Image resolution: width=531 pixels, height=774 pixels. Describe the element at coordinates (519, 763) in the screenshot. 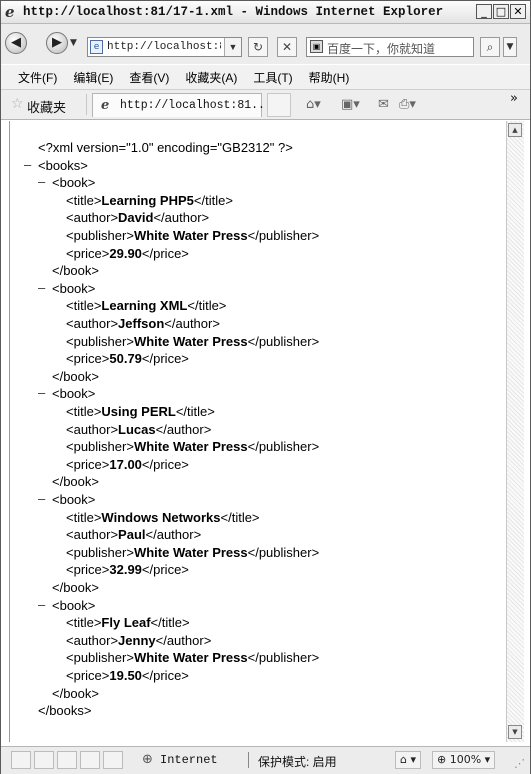

I see `resize-grip-icon: ⋰` at that location.